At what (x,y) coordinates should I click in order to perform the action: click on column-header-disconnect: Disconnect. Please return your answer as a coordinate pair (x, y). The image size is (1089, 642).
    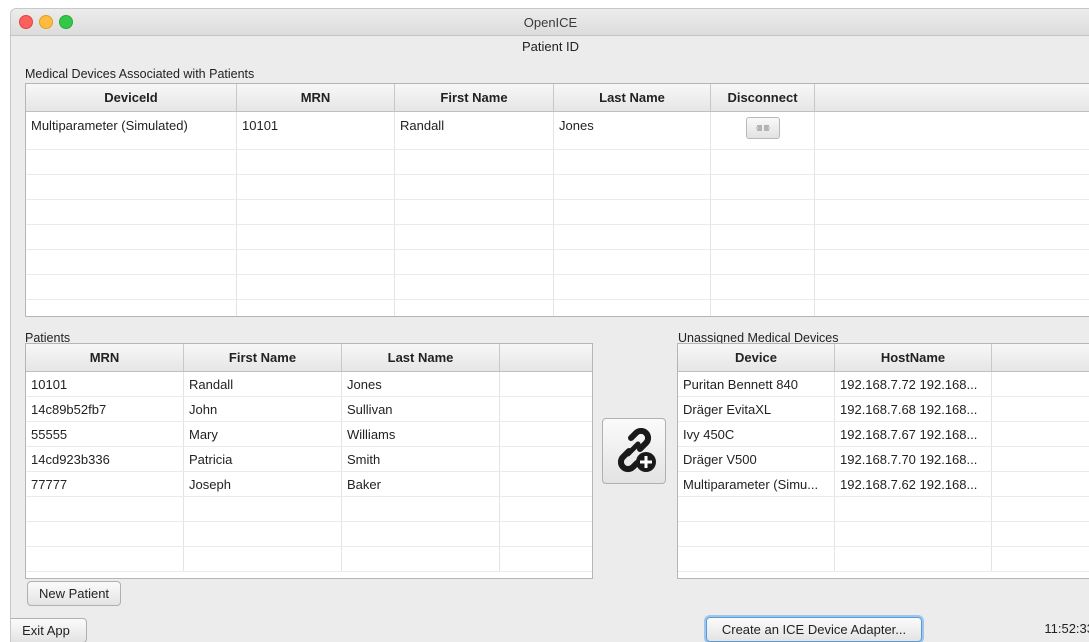
    Looking at the image, I should click on (763, 97).